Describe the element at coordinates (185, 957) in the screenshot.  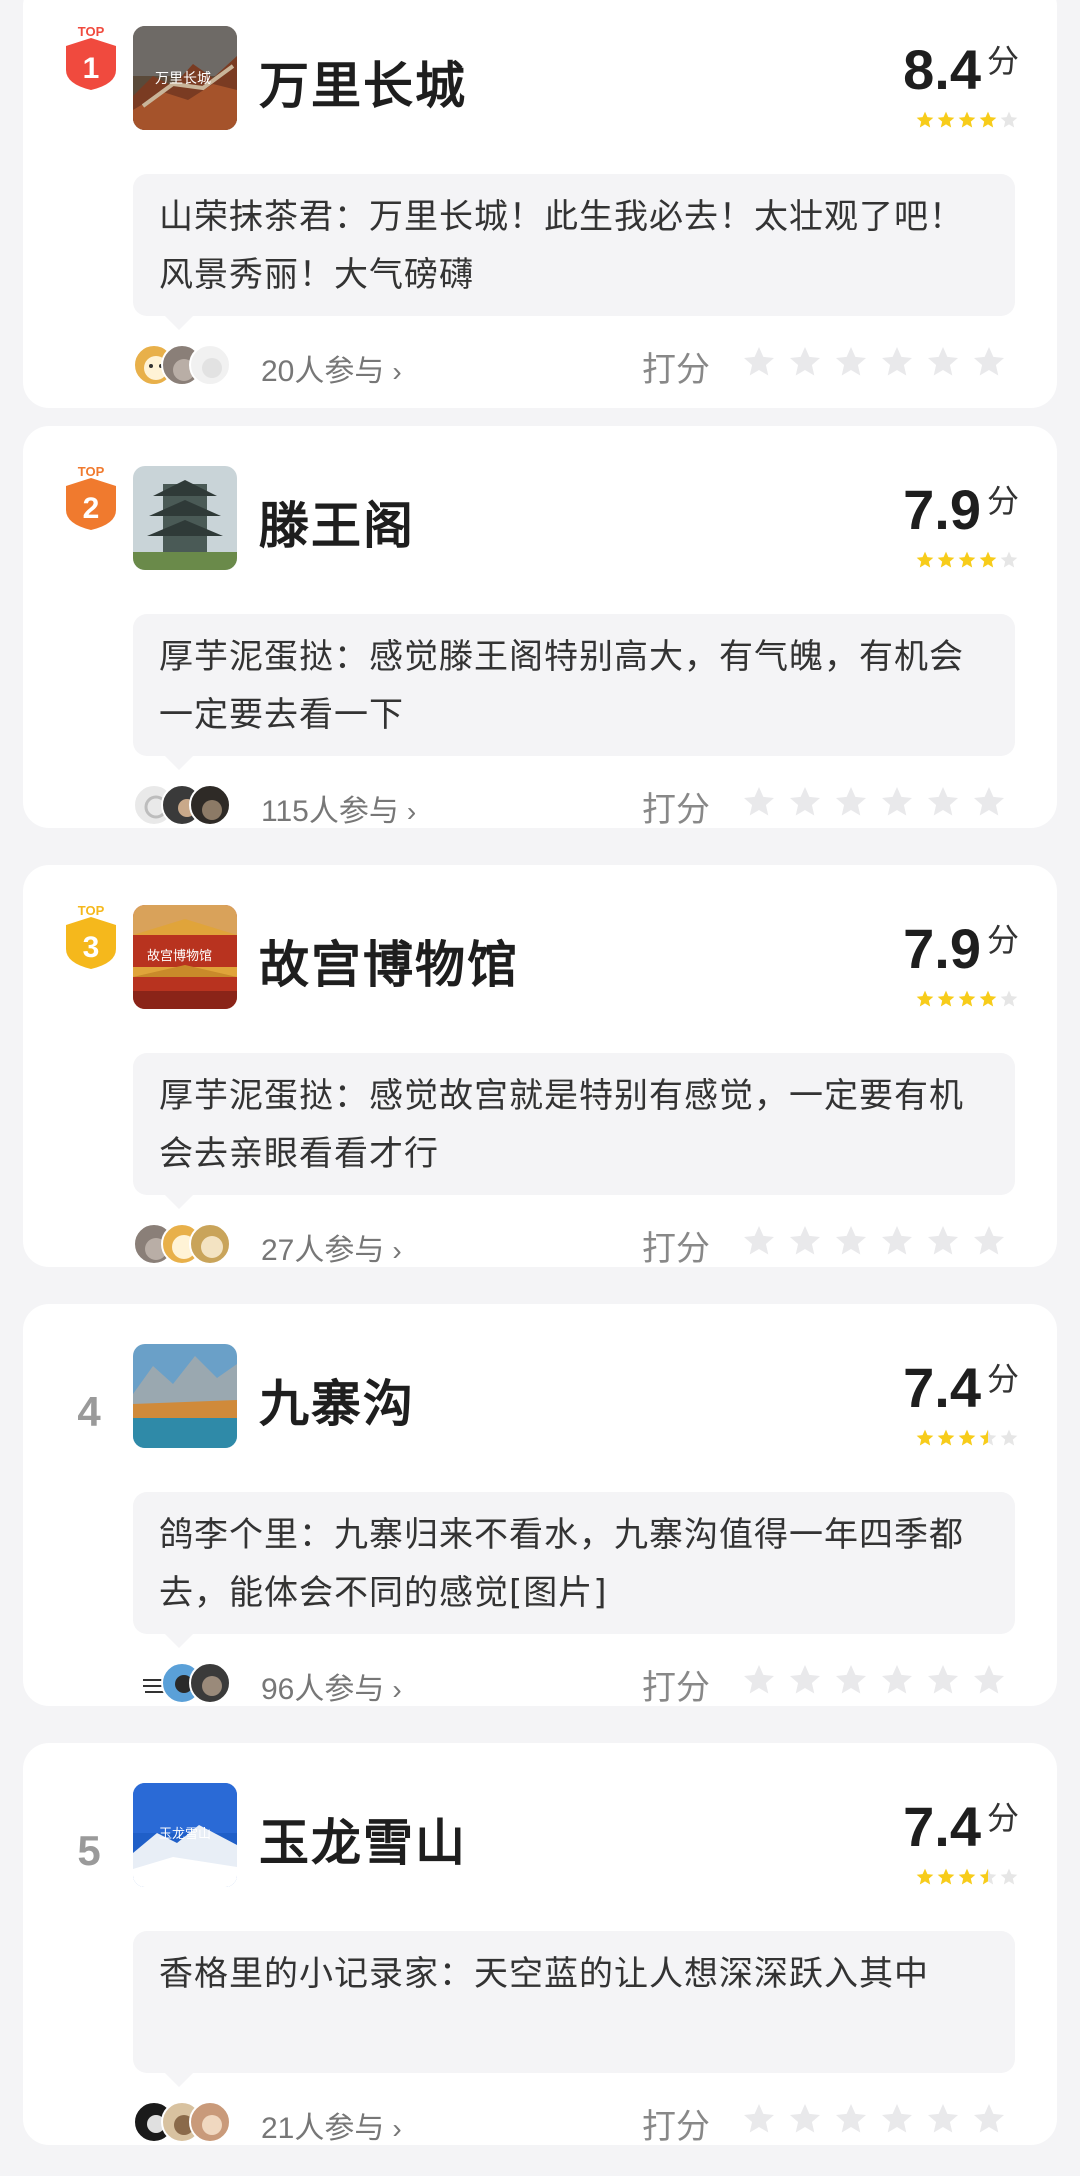
I see `forbidden-city-thumbnail: 故宫博物馆` at that location.